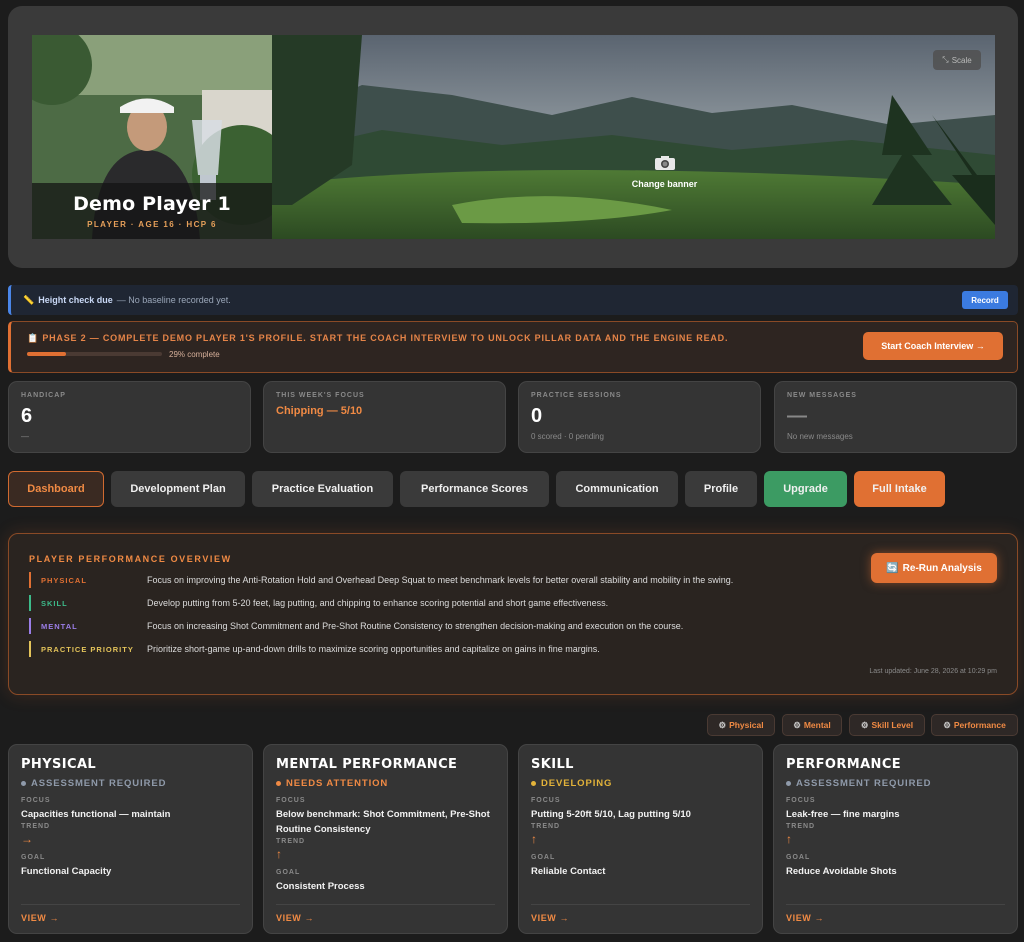 This screenshot has height=942, width=1024. I want to click on progress-label: 29% complete, so click(194, 354).